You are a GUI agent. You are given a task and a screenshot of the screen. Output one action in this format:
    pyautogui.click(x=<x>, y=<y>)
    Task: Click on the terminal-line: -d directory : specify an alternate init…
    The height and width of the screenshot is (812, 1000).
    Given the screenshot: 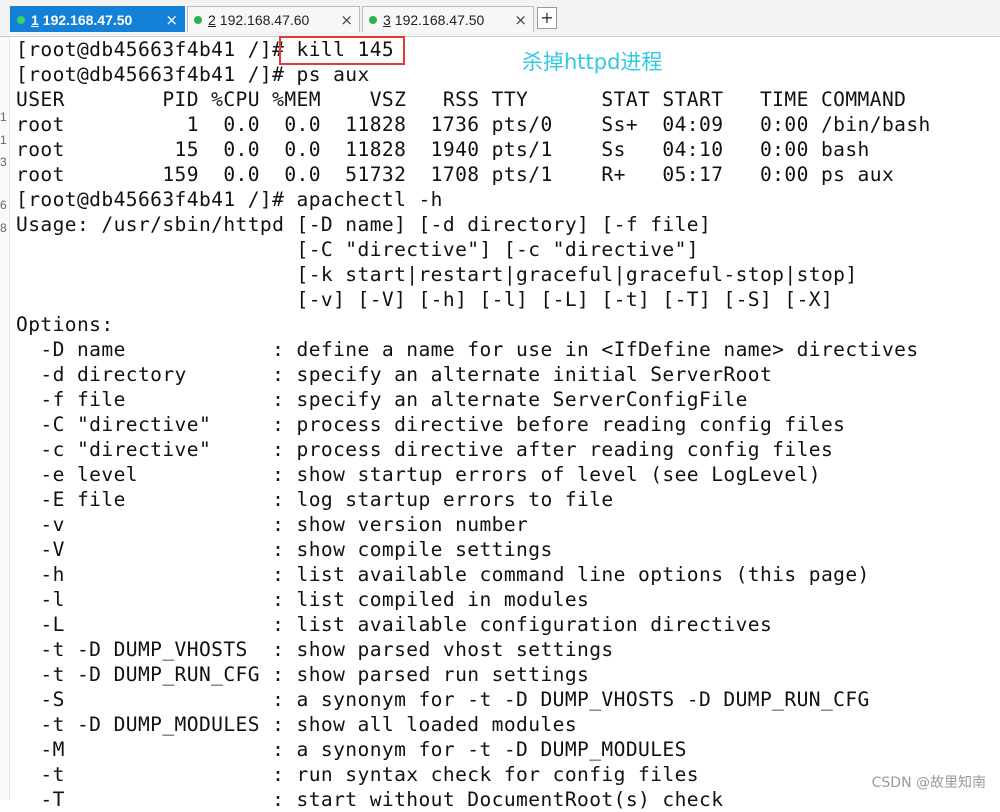 What is the action you would take?
    pyautogui.click(x=394, y=374)
    